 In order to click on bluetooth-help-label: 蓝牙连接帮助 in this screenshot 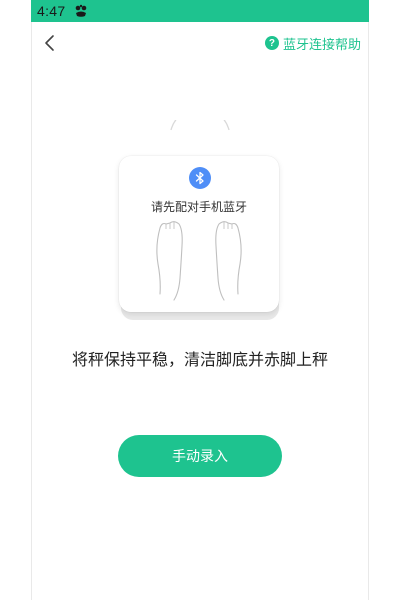, I will do `click(321, 45)`.